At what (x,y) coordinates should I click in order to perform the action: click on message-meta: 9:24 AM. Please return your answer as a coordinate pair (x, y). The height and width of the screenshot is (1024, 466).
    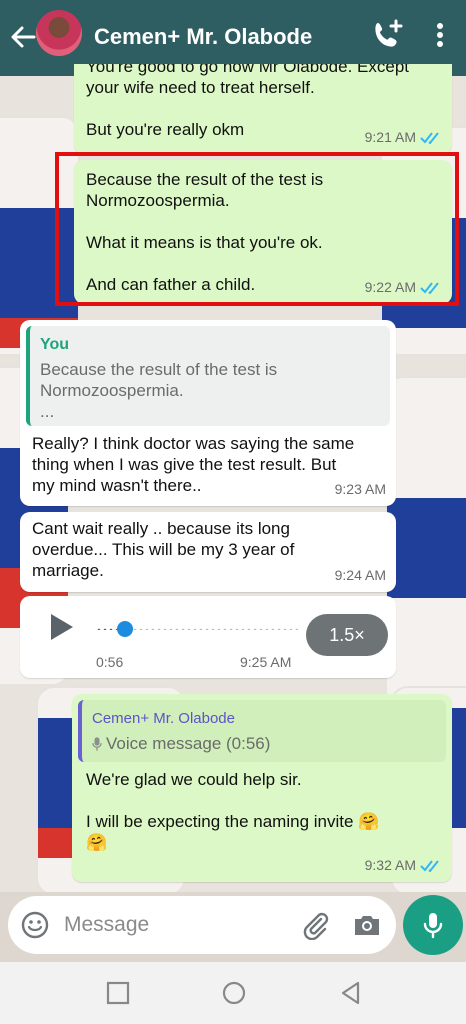
    Looking at the image, I should click on (360, 575).